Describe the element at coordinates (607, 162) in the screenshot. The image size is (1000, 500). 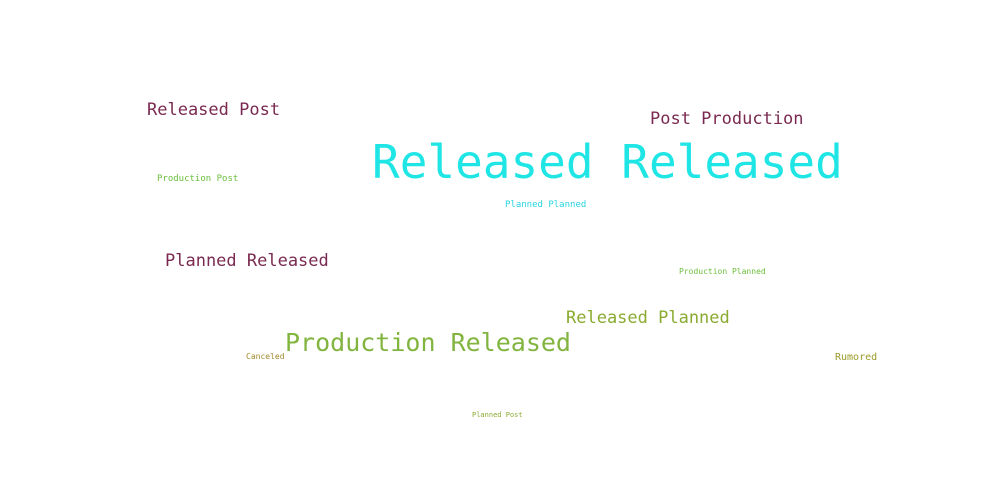
I see `word-released-released: Released Released` at that location.